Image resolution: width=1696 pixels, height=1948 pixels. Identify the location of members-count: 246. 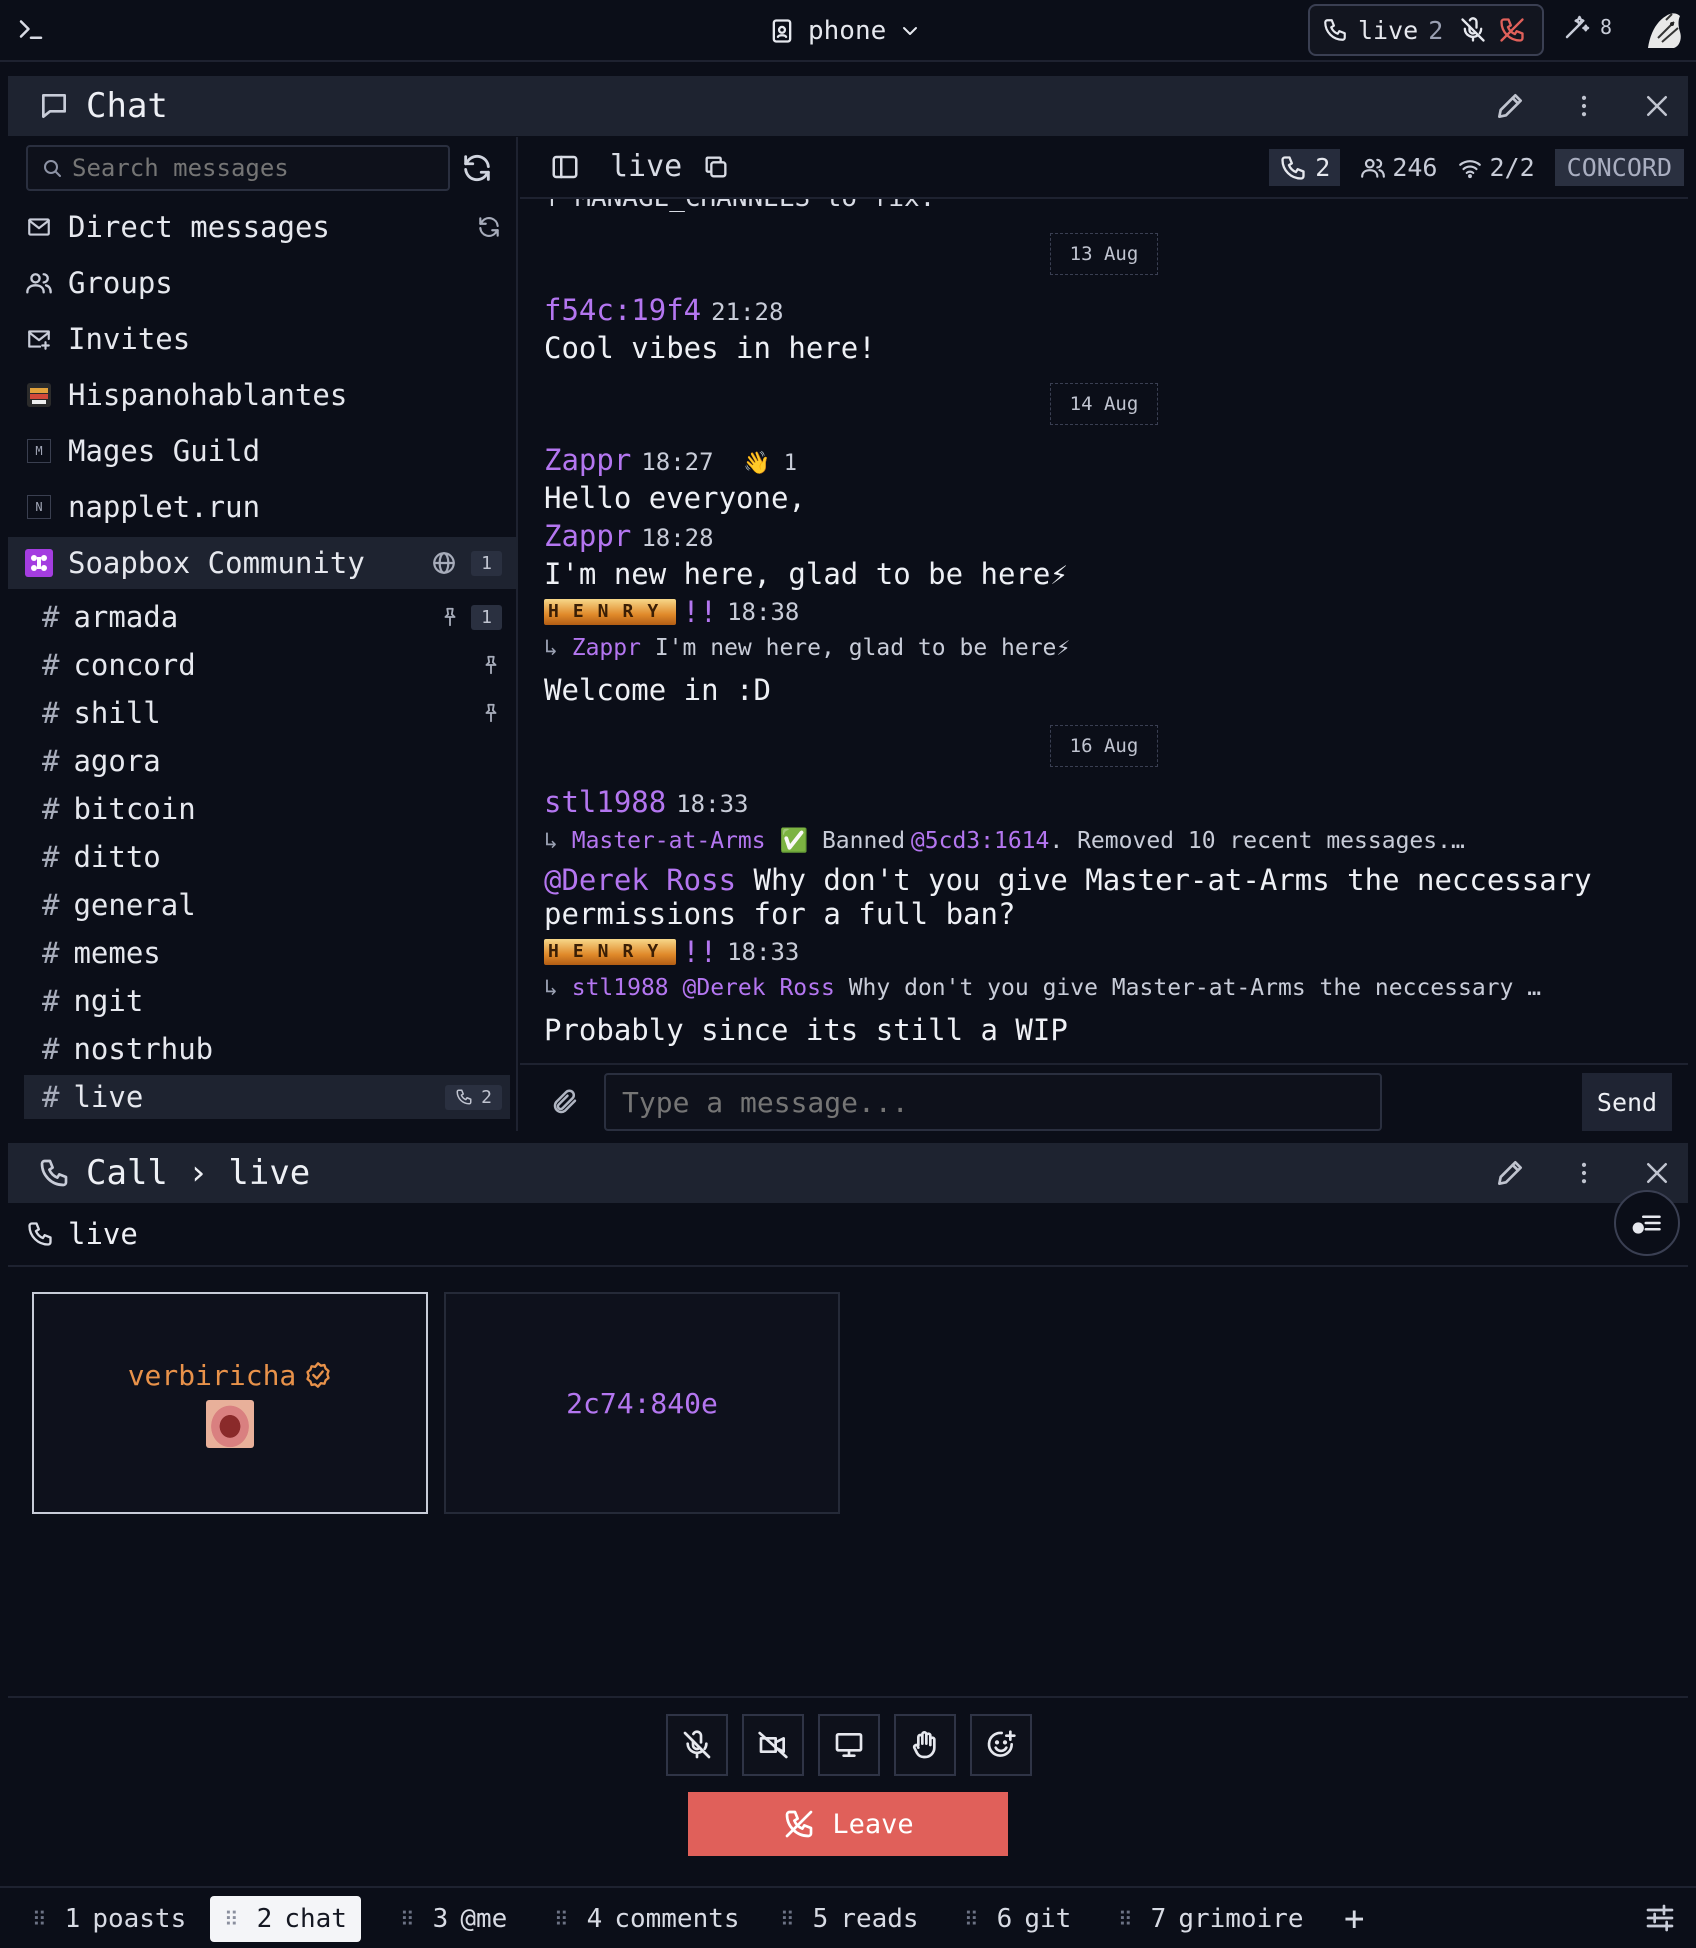
(1398, 167).